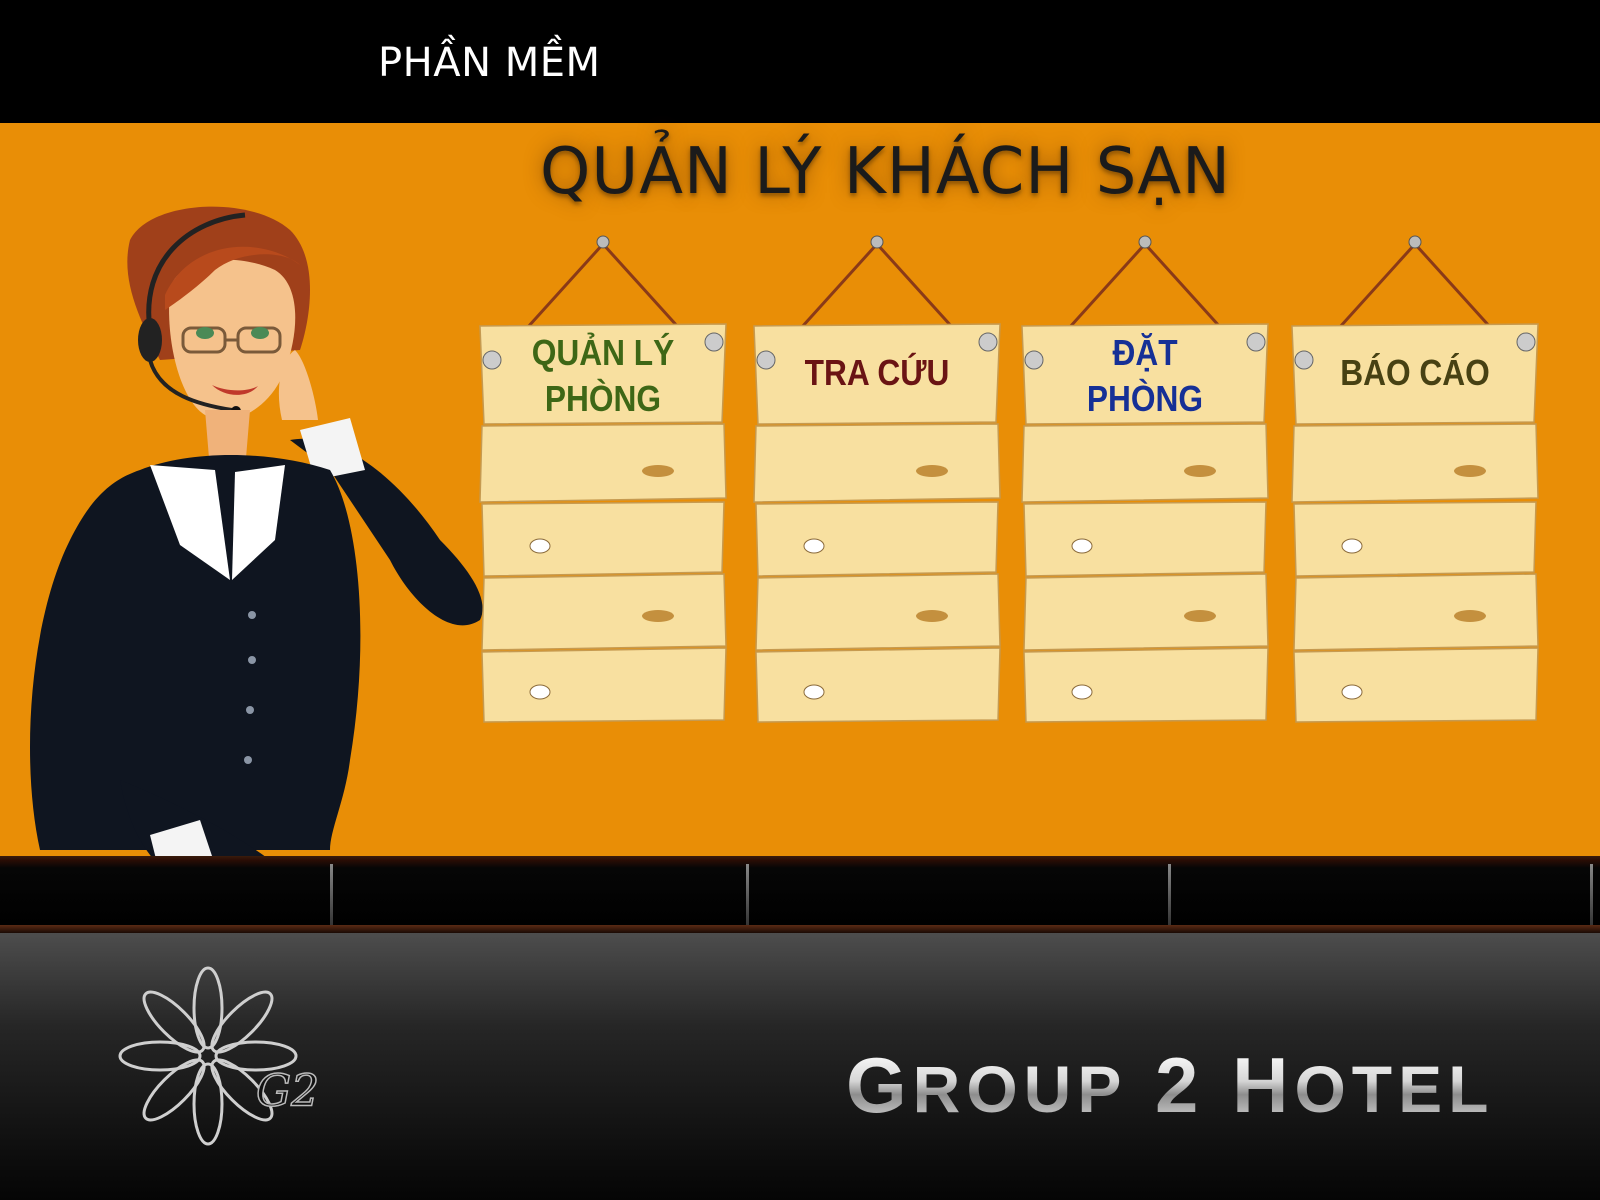  I want to click on reception-counter, so click(800, 892).